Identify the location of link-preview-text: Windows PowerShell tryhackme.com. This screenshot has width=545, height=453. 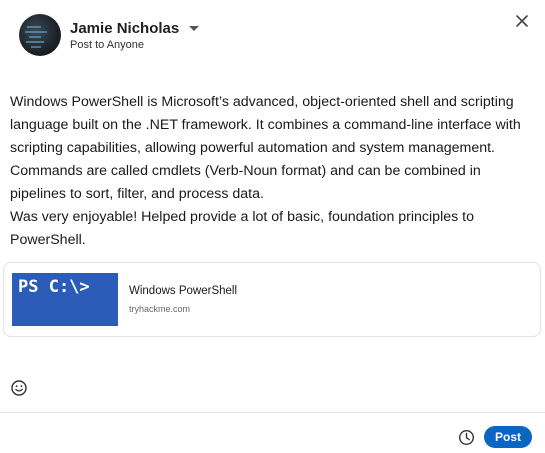
(183, 299).